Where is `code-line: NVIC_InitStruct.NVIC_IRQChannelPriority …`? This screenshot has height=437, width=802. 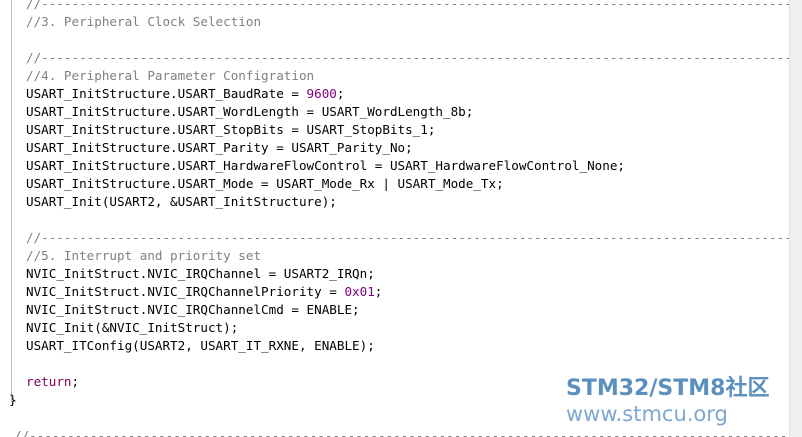
code-line: NVIC_InitStruct.NVIC_IRQChannelPriority … is located at coordinates (204, 292).